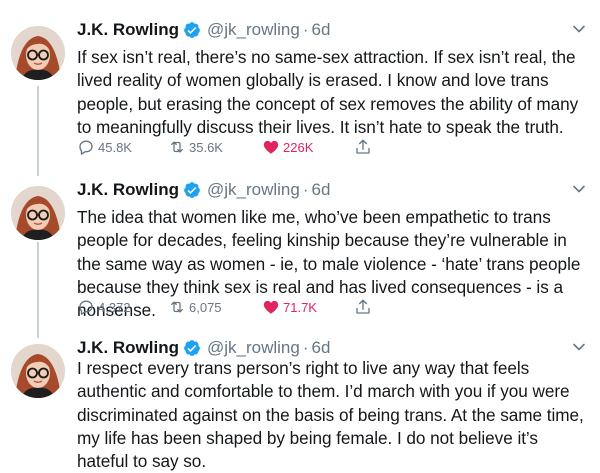 Image resolution: width=600 pixels, height=473 pixels. What do you see at coordinates (227, 147) in the screenshot?
I see `tweet-actions: 45.8K 35.6K 226K` at bounding box center [227, 147].